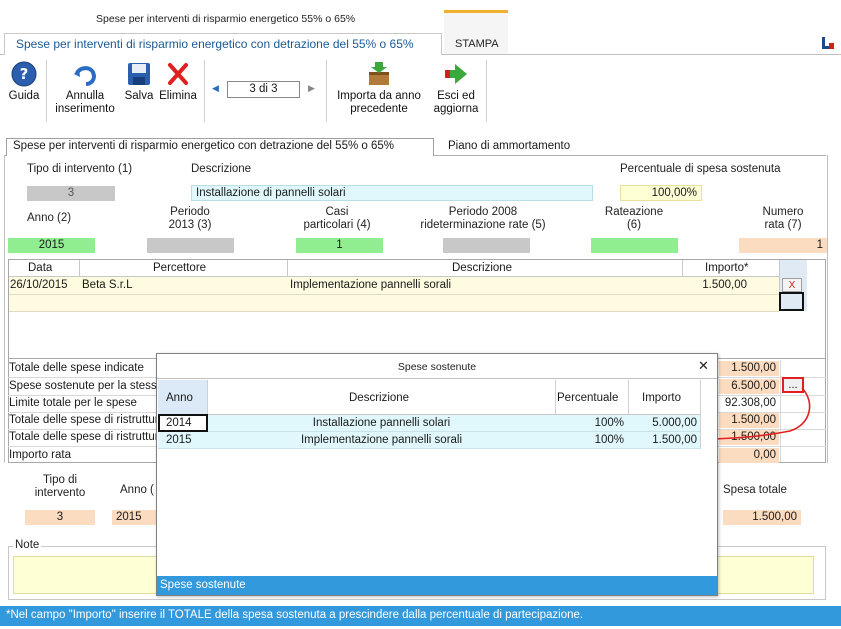  What do you see at coordinates (85, 76) in the screenshot?
I see `undo-icon` at bounding box center [85, 76].